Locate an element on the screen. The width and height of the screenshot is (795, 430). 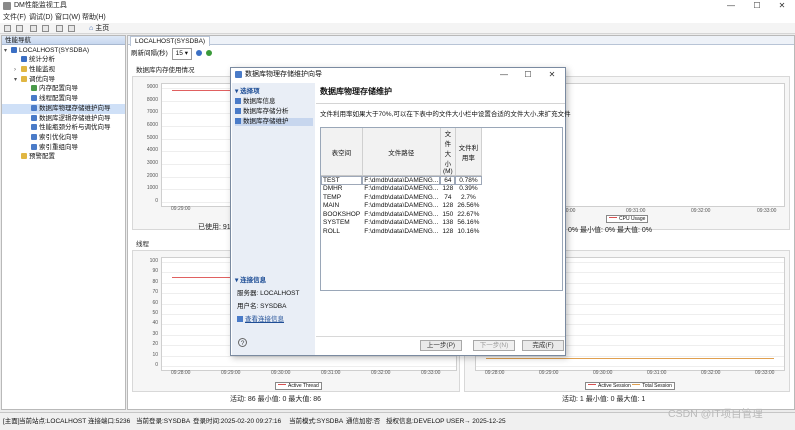
tree-item: 内存配置向导 is located at coordinates (63, 89).